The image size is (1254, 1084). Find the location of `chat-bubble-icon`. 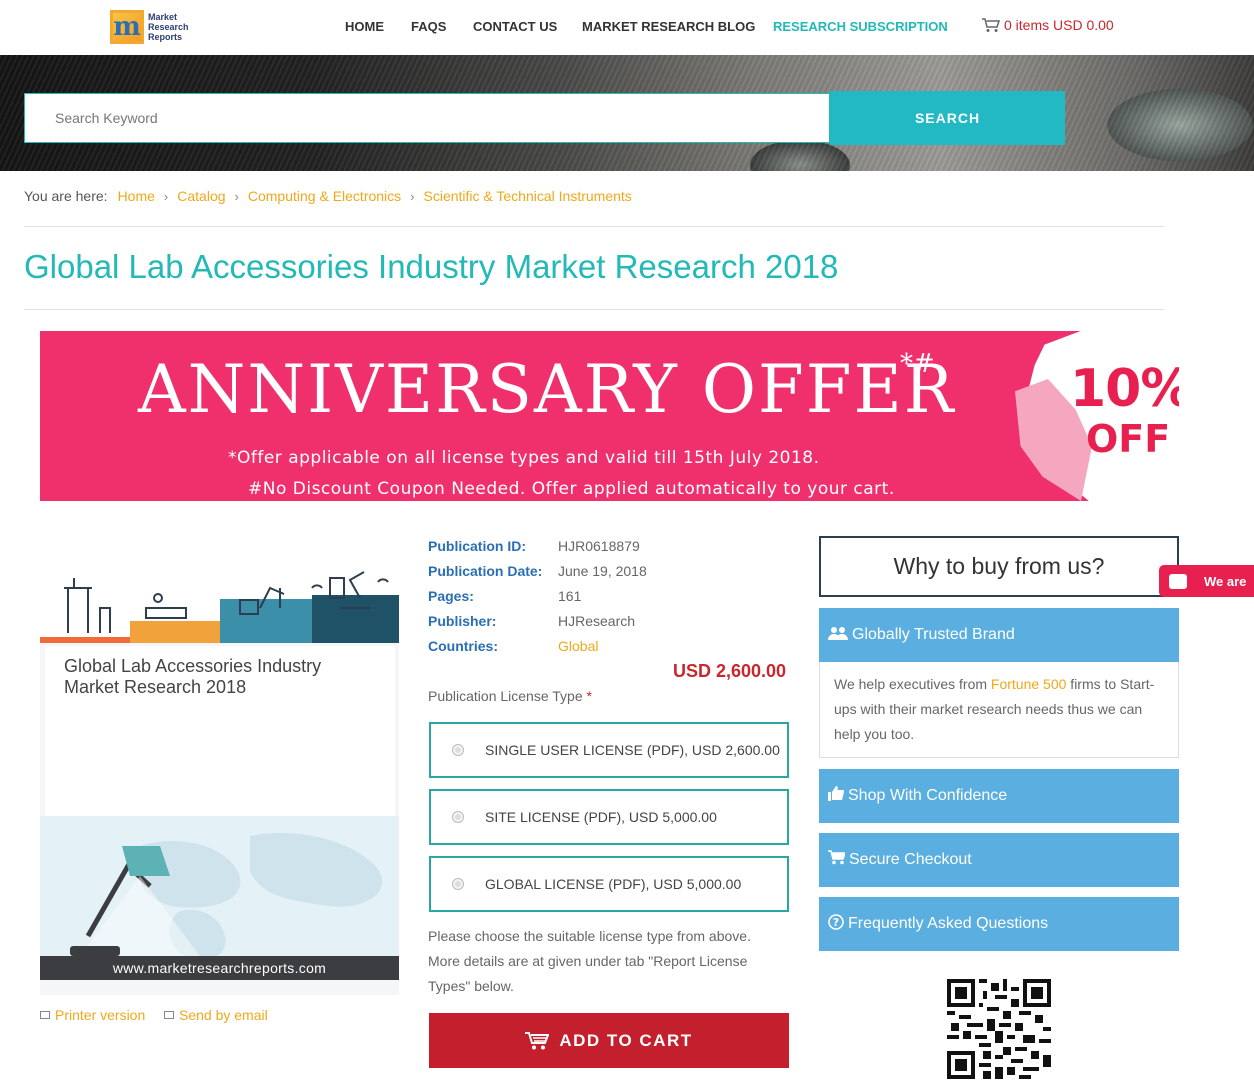

chat-bubble-icon is located at coordinates (1178, 581).